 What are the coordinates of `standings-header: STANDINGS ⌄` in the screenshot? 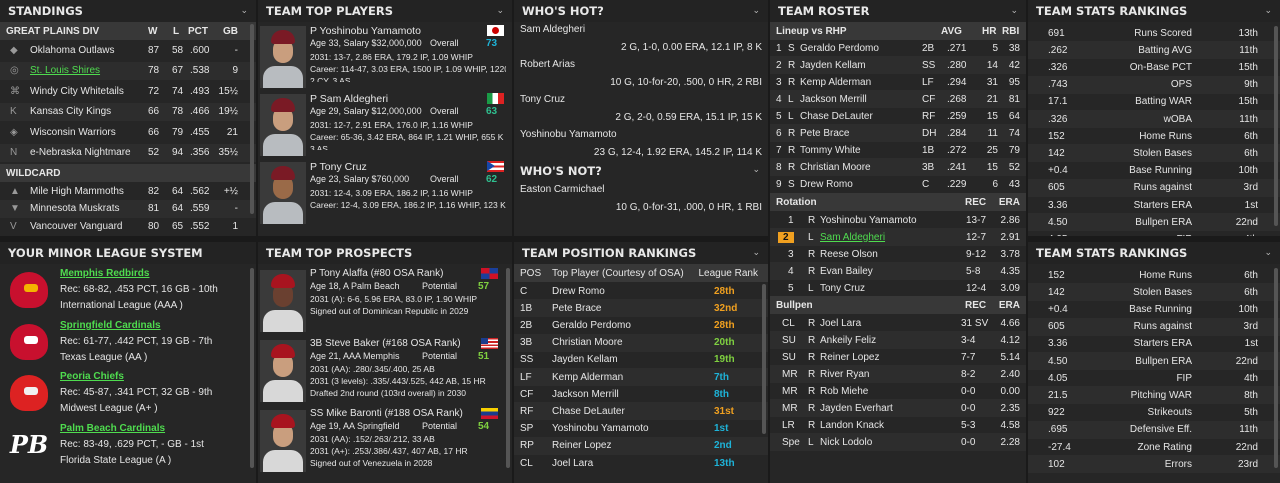 It's located at (128, 11).